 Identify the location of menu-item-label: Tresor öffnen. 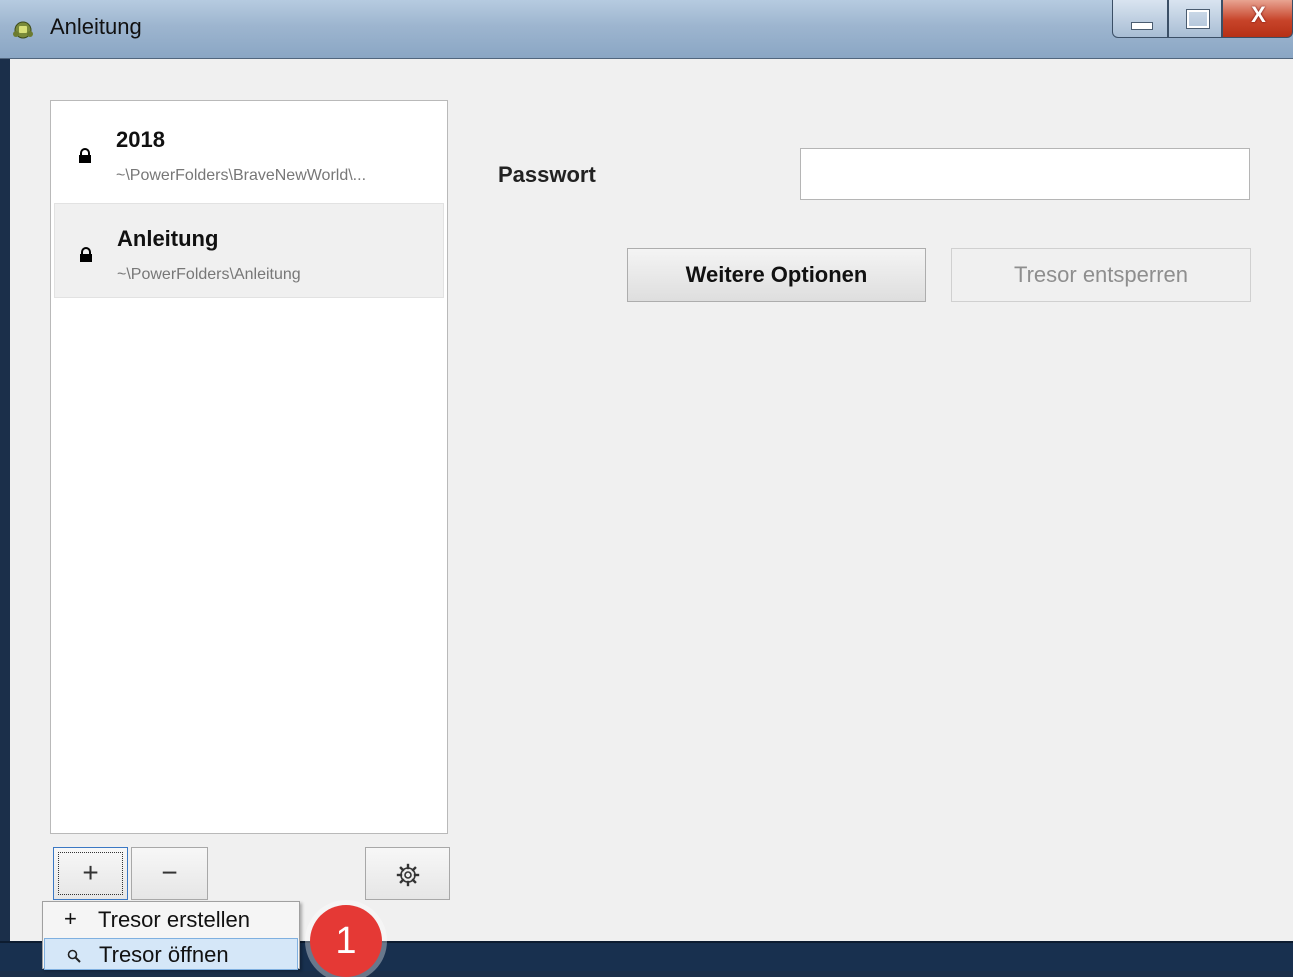
(164, 954).